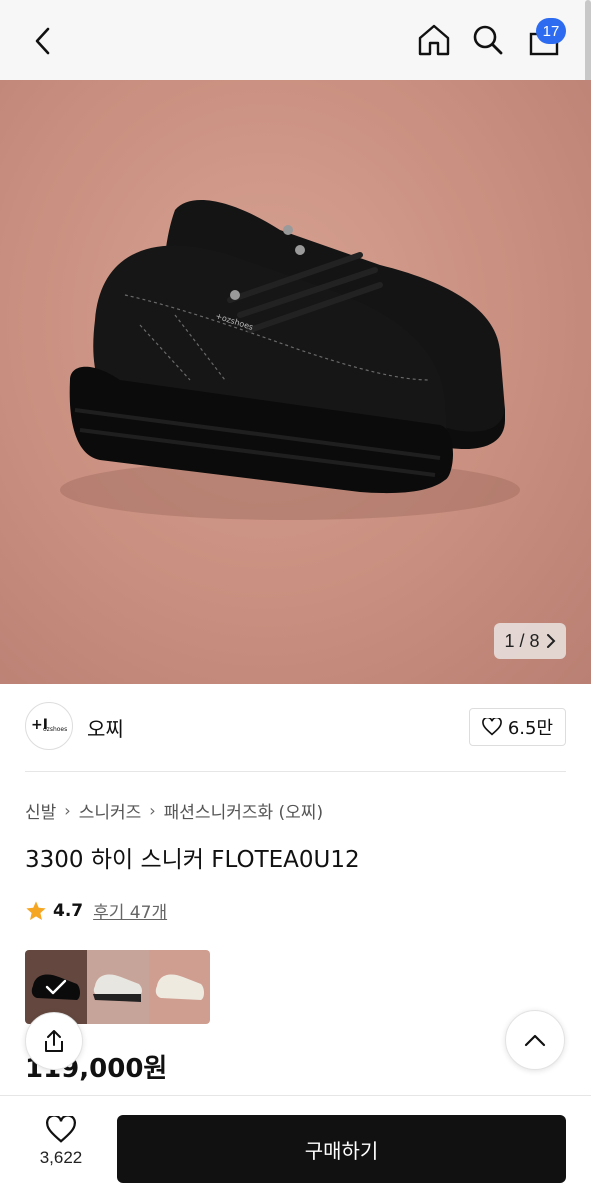  Describe the element at coordinates (68, 910) in the screenshot. I see `rating-value: 4.7` at that location.